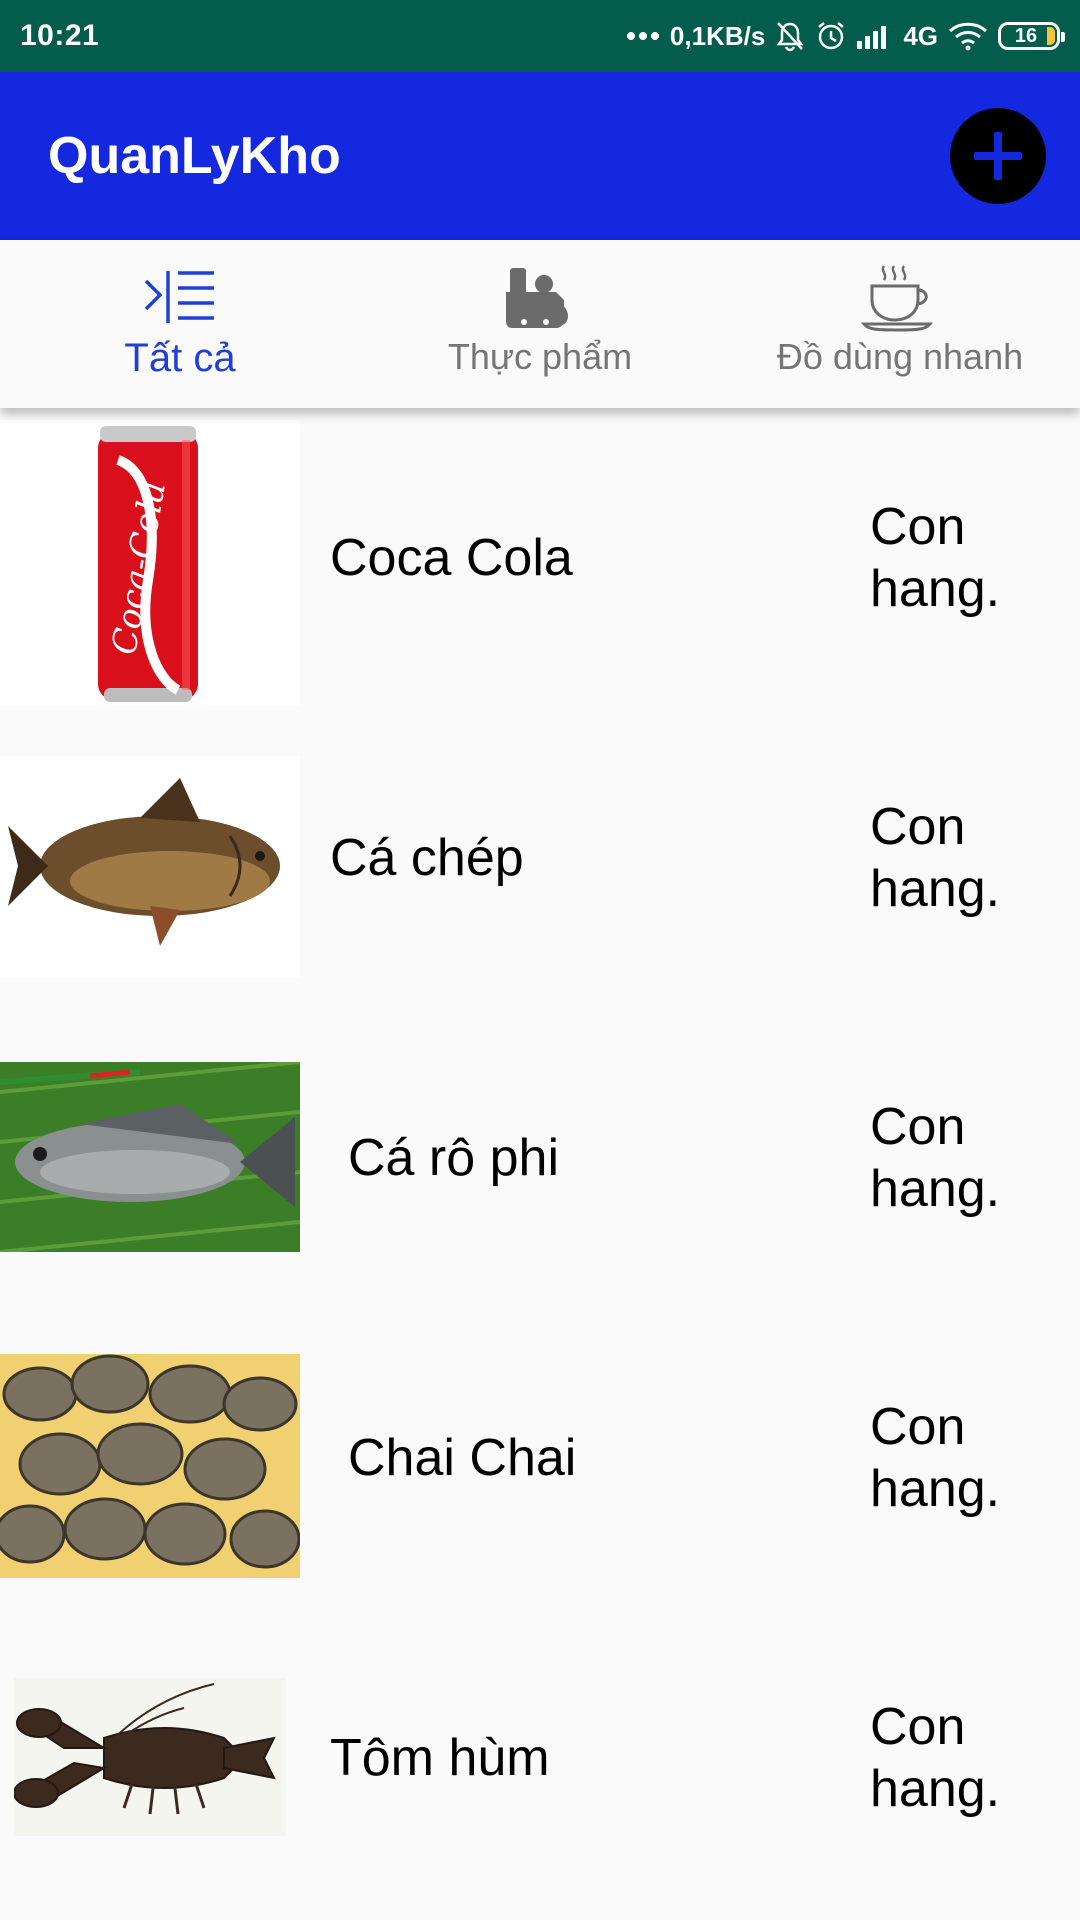 Image resolution: width=1080 pixels, height=1920 pixels. What do you see at coordinates (790, 36) in the screenshot?
I see `mute-bell-icon` at bounding box center [790, 36].